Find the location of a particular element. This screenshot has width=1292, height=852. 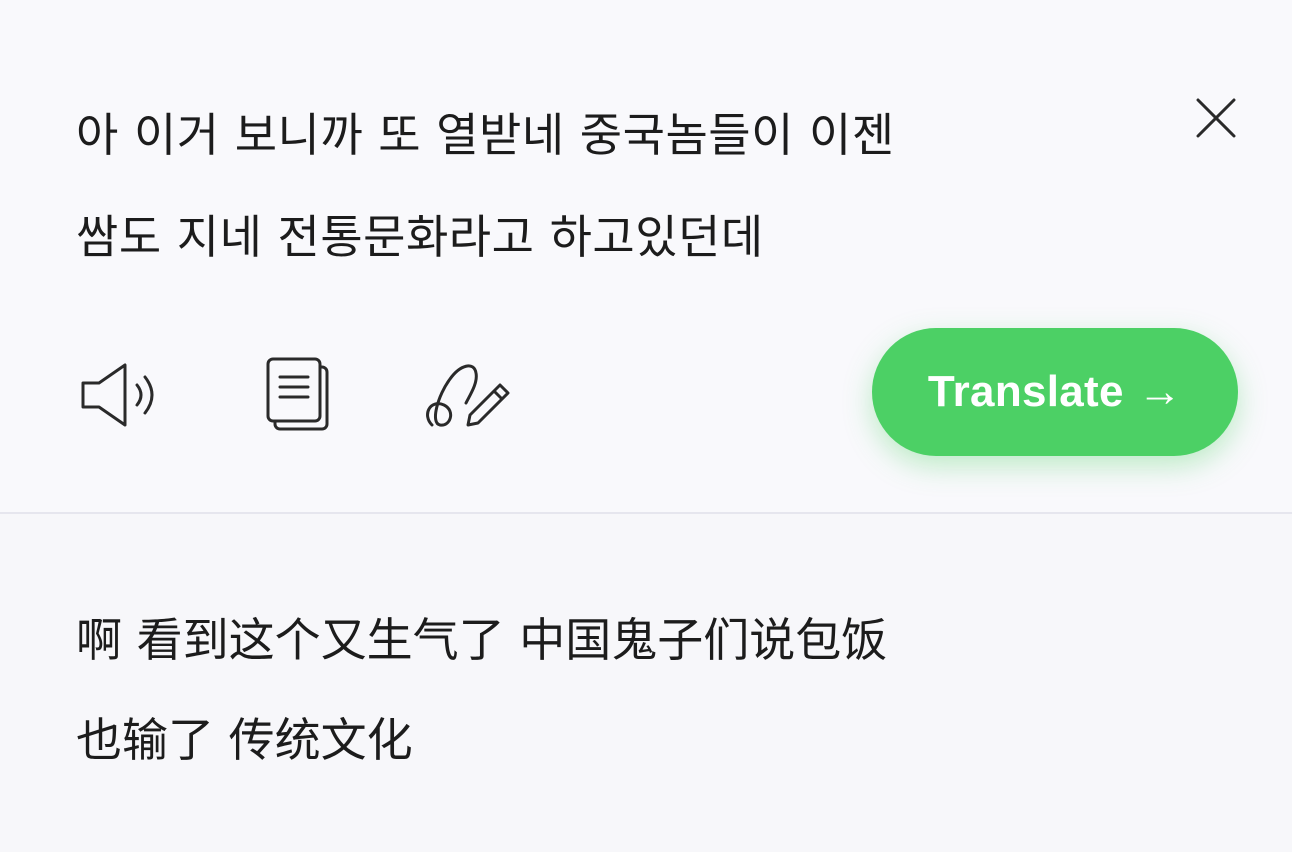

handwriting-button is located at coordinates (468, 395).